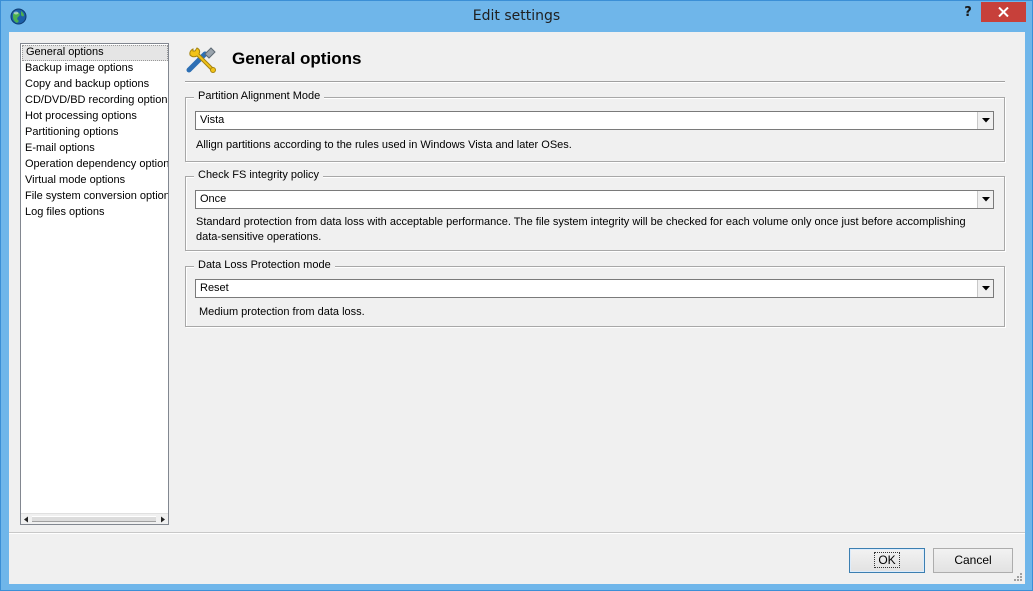 The image size is (1033, 591). I want to click on title-bar: Edit settings ?, so click(516, 16).